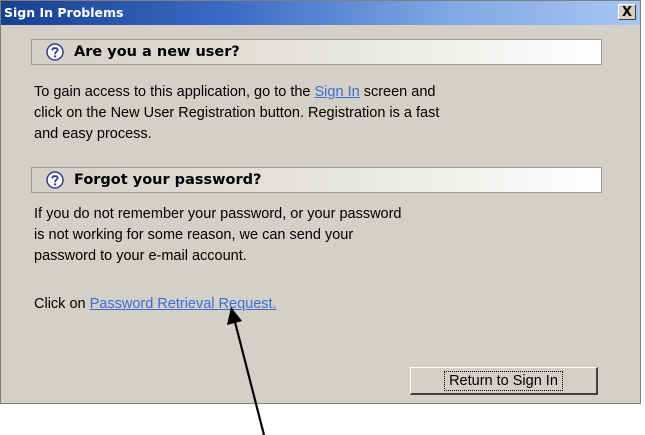 Image resolution: width=645 pixels, height=435 pixels. I want to click on title-bar: Sign In Problems X, so click(320, 13).